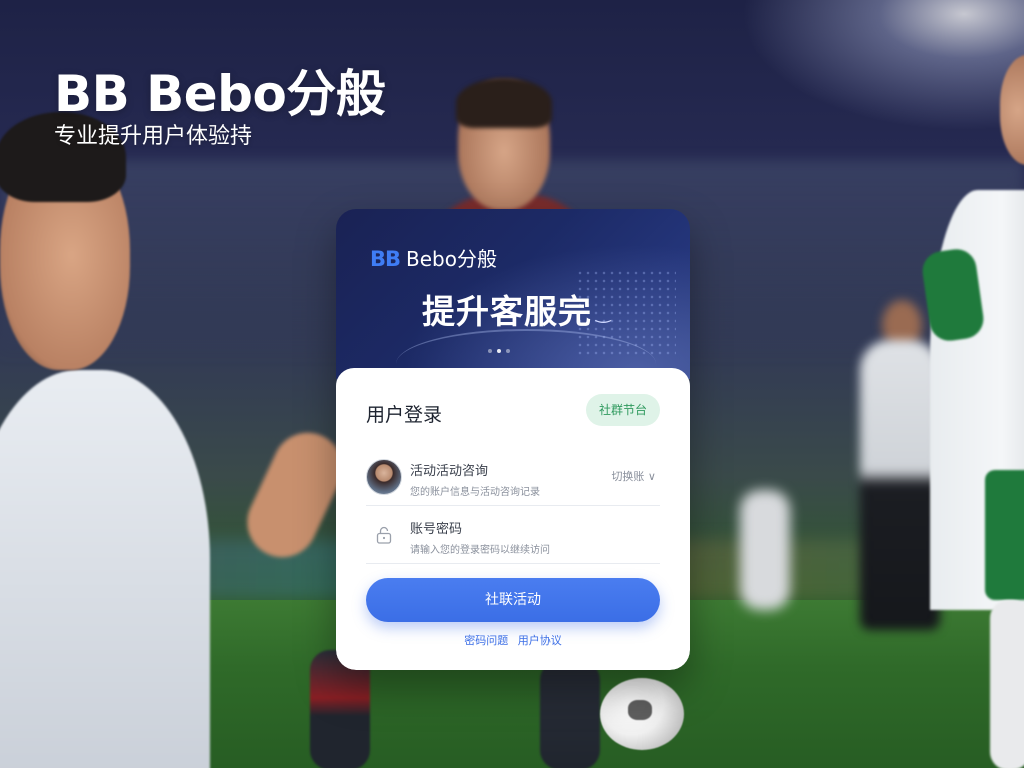  What do you see at coordinates (570, 714) in the screenshot?
I see `player-center-leg-right` at bounding box center [570, 714].